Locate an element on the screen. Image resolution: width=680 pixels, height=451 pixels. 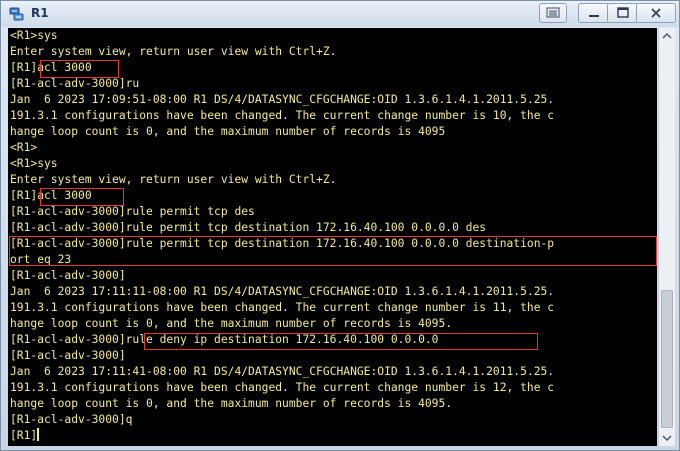
highlight-box-permit-rule is located at coordinates (333, 251).